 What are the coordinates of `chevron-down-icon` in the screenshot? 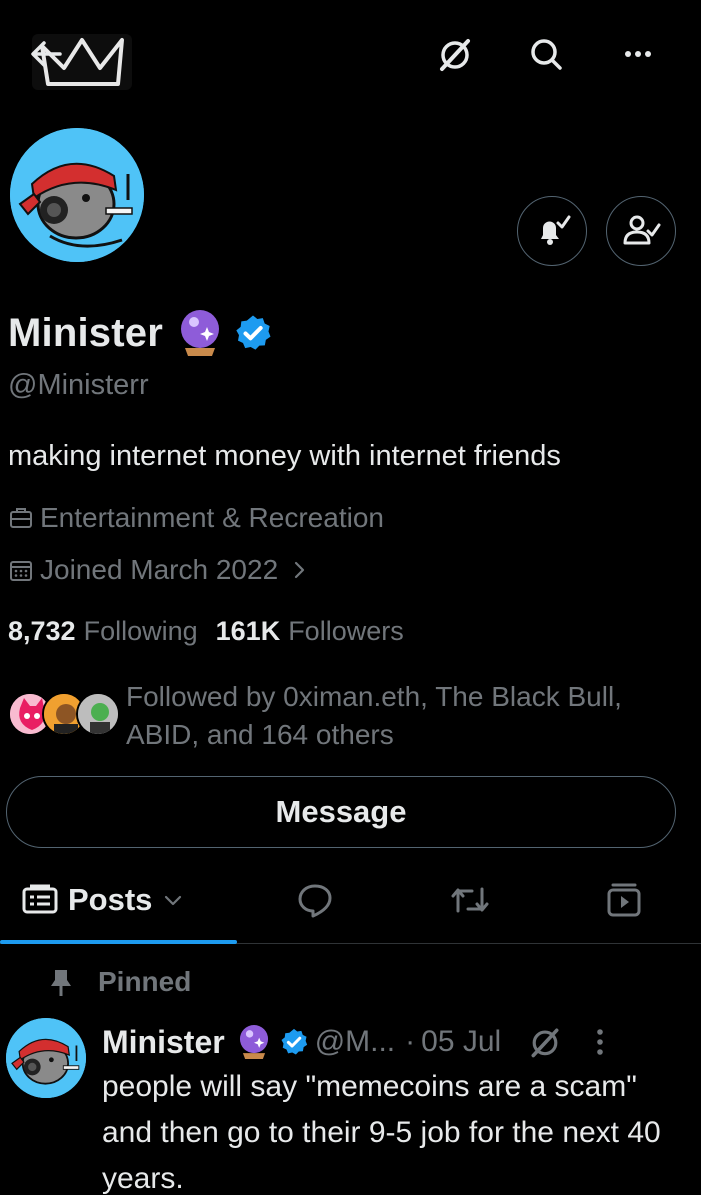 It's located at (173, 900).